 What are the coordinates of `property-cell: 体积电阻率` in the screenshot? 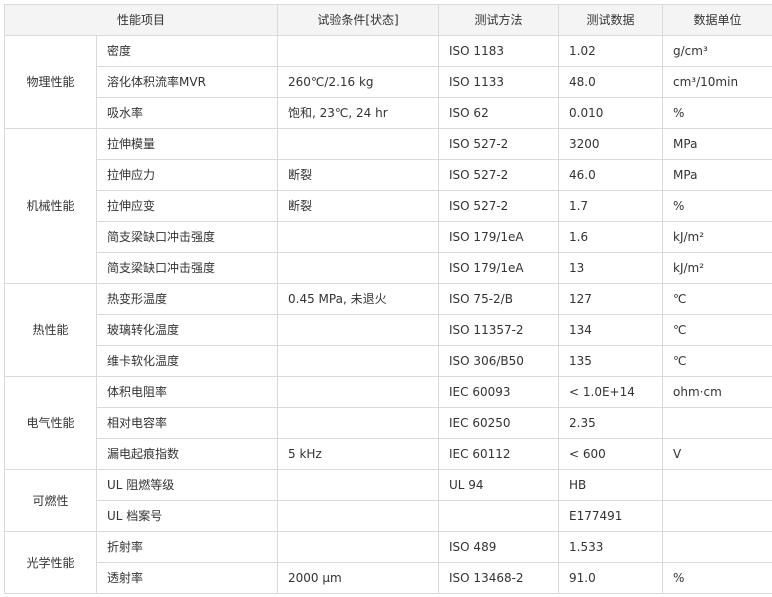 It's located at (187, 392).